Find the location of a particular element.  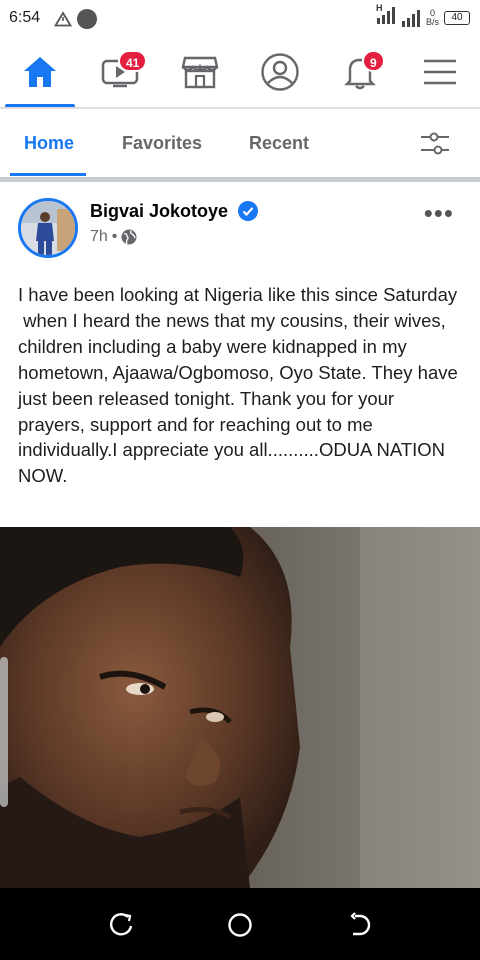

post-more-button: ••• is located at coordinates (439, 213).